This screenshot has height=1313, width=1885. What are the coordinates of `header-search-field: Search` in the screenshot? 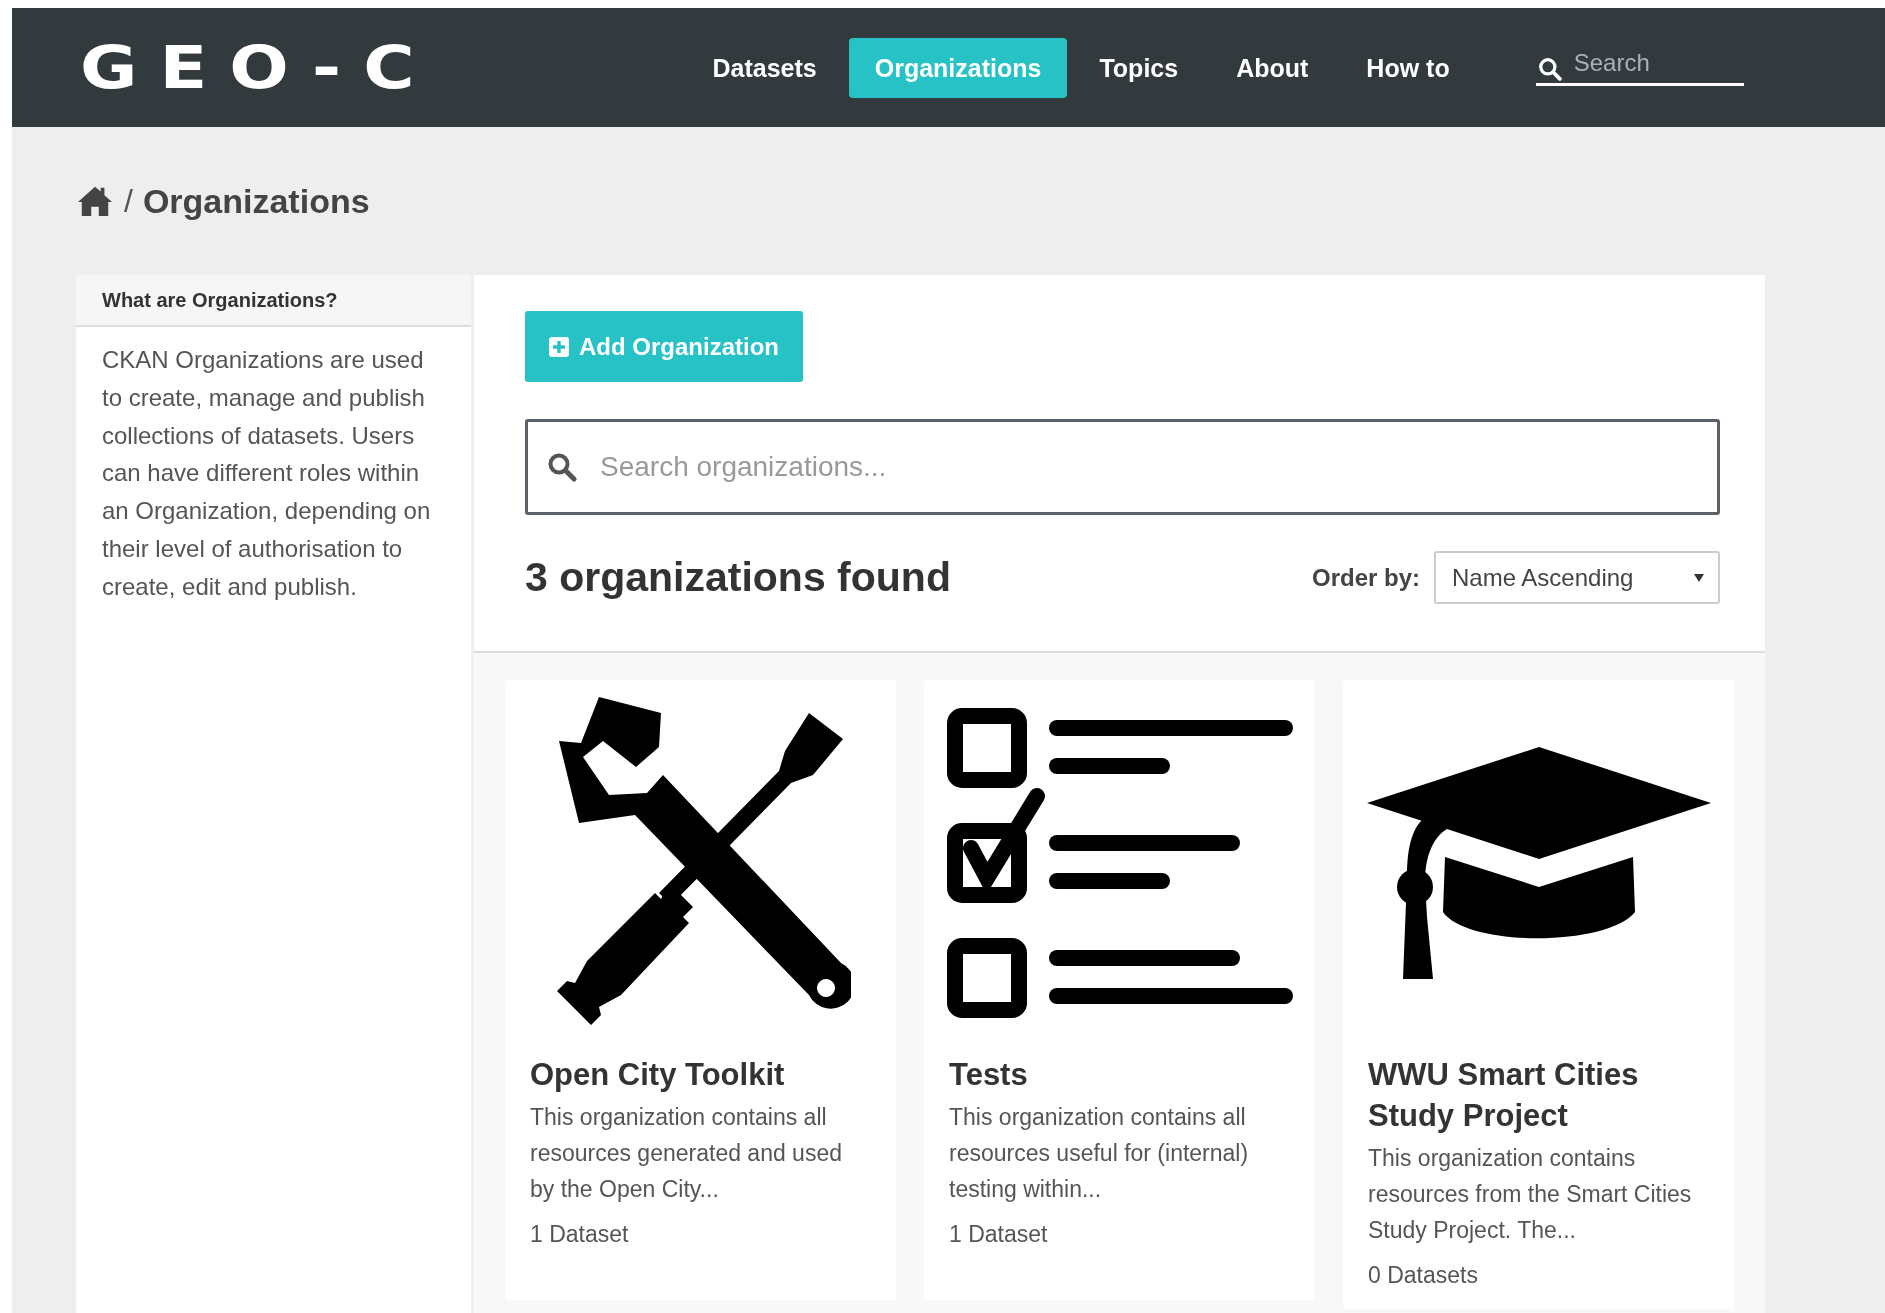 It's located at (1639, 67).